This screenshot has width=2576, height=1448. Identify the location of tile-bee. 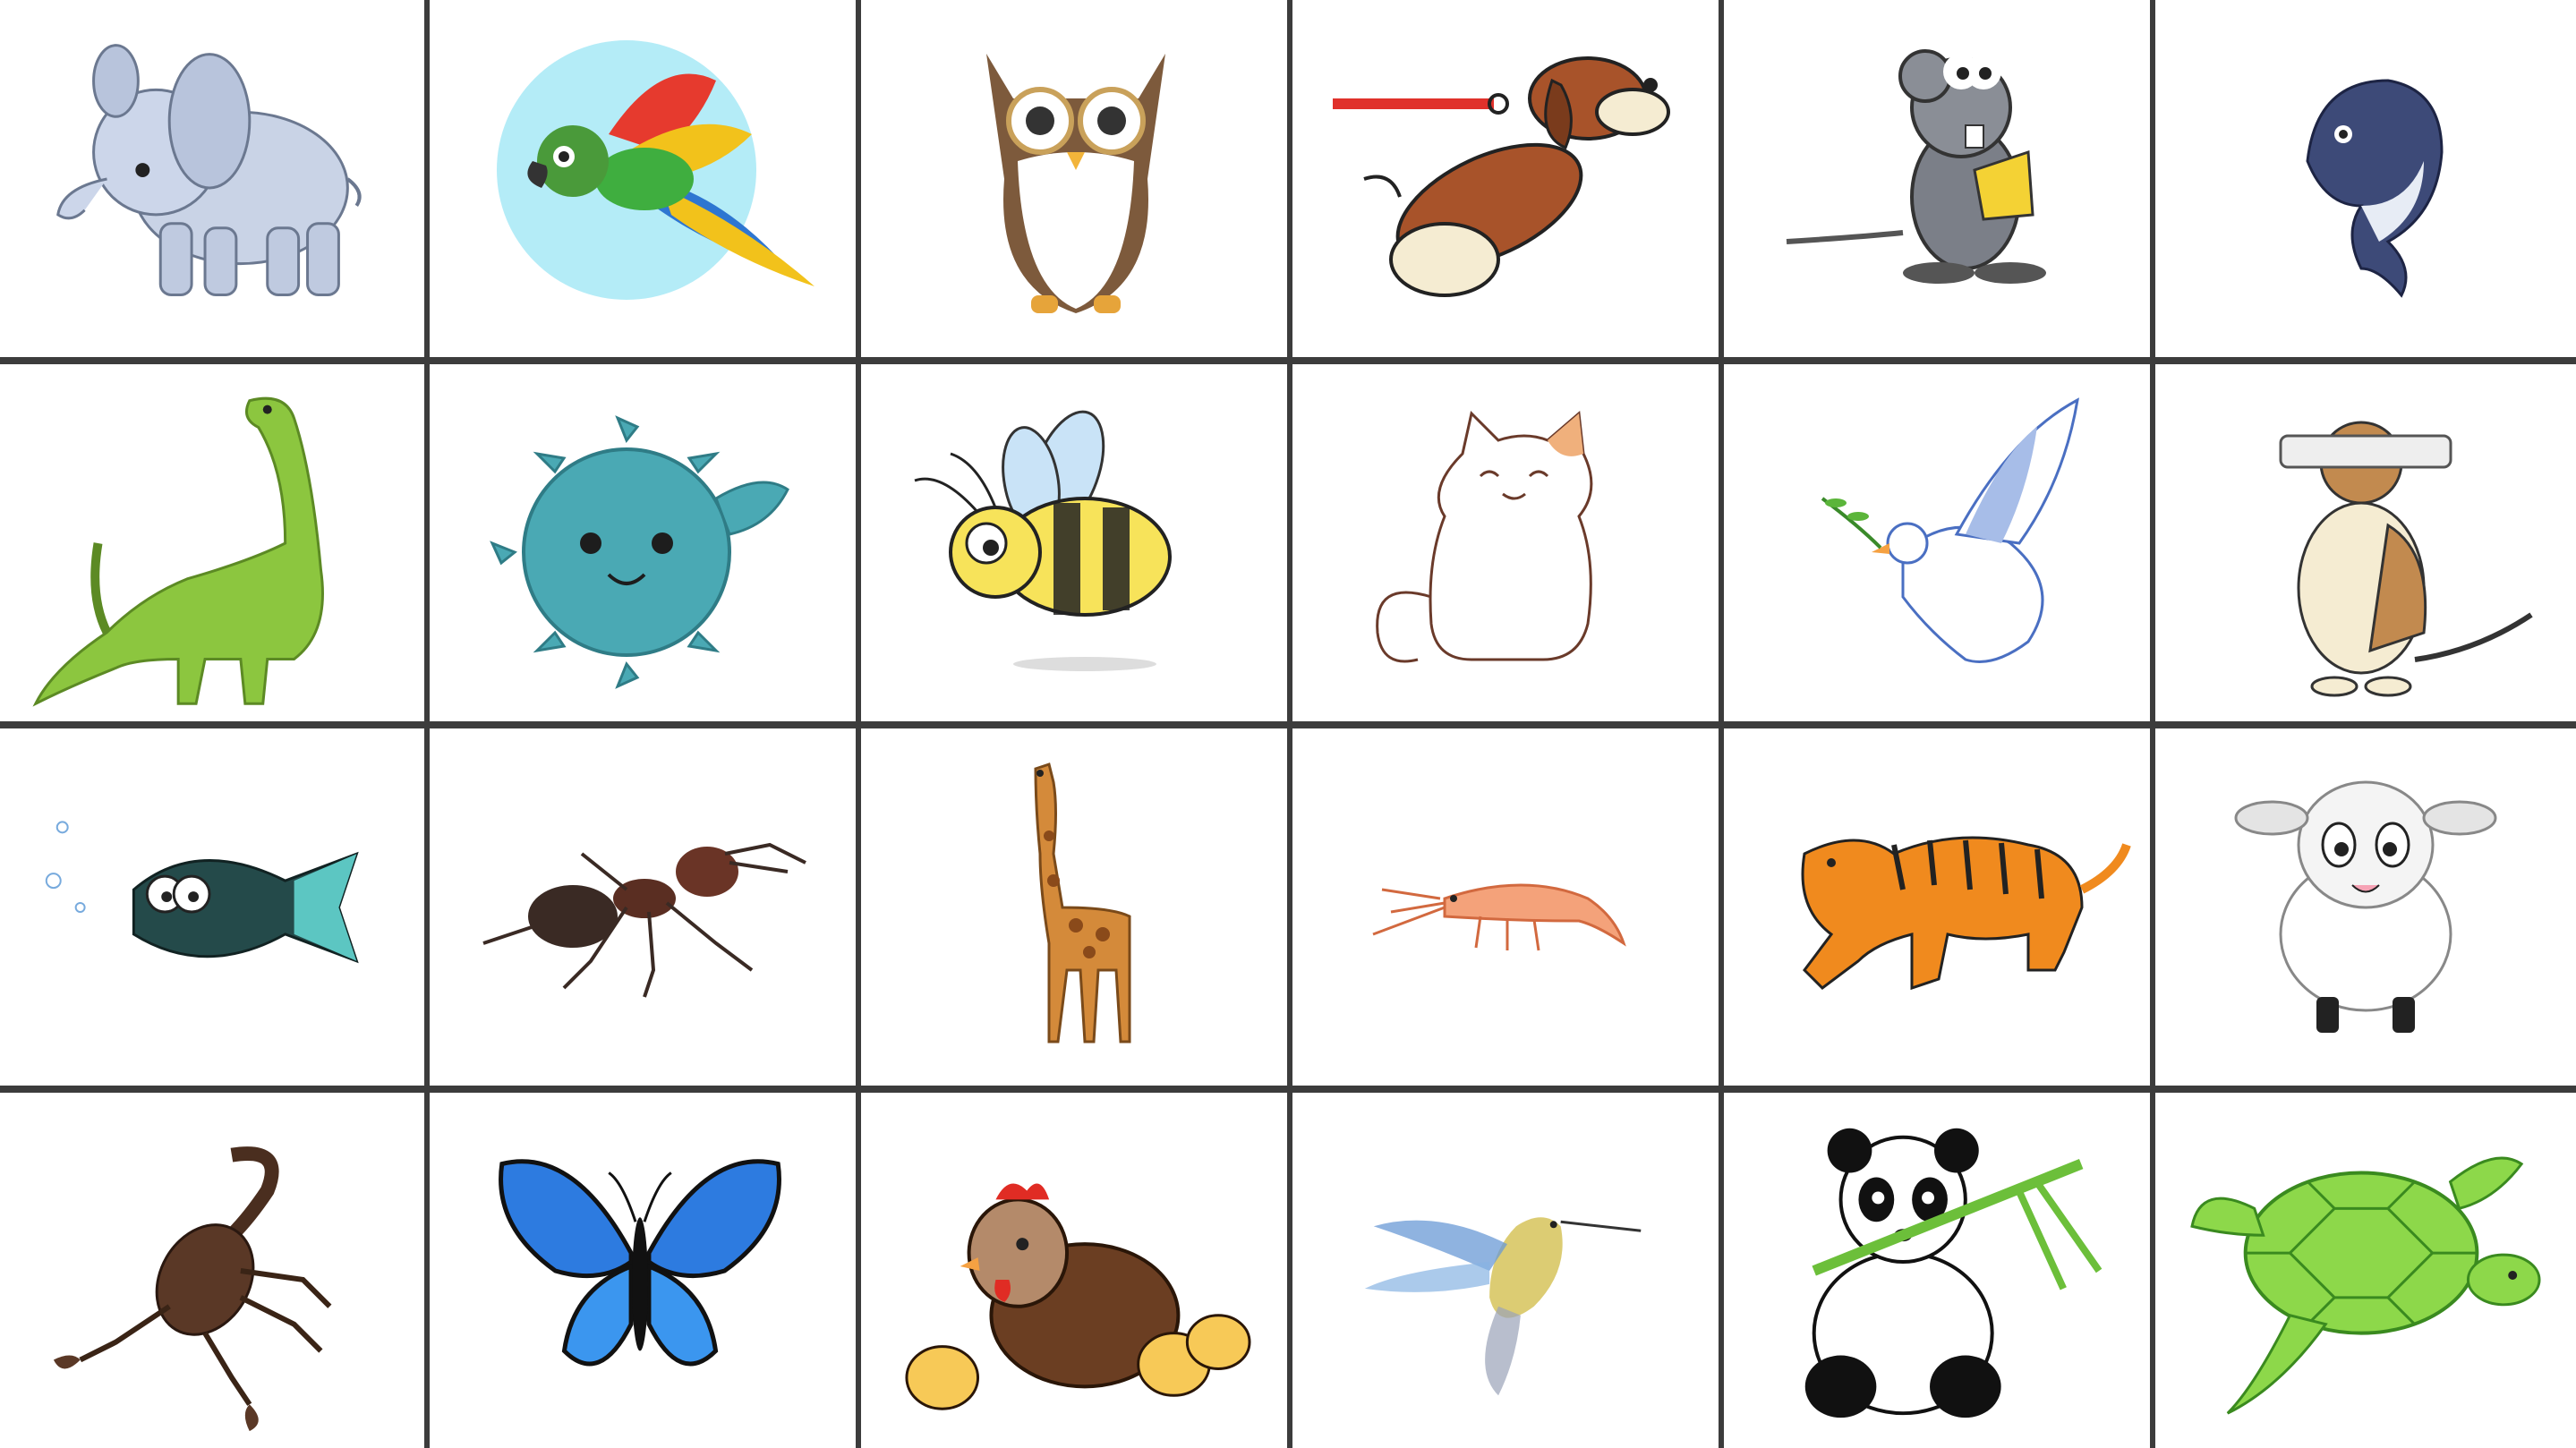
(1074, 542).